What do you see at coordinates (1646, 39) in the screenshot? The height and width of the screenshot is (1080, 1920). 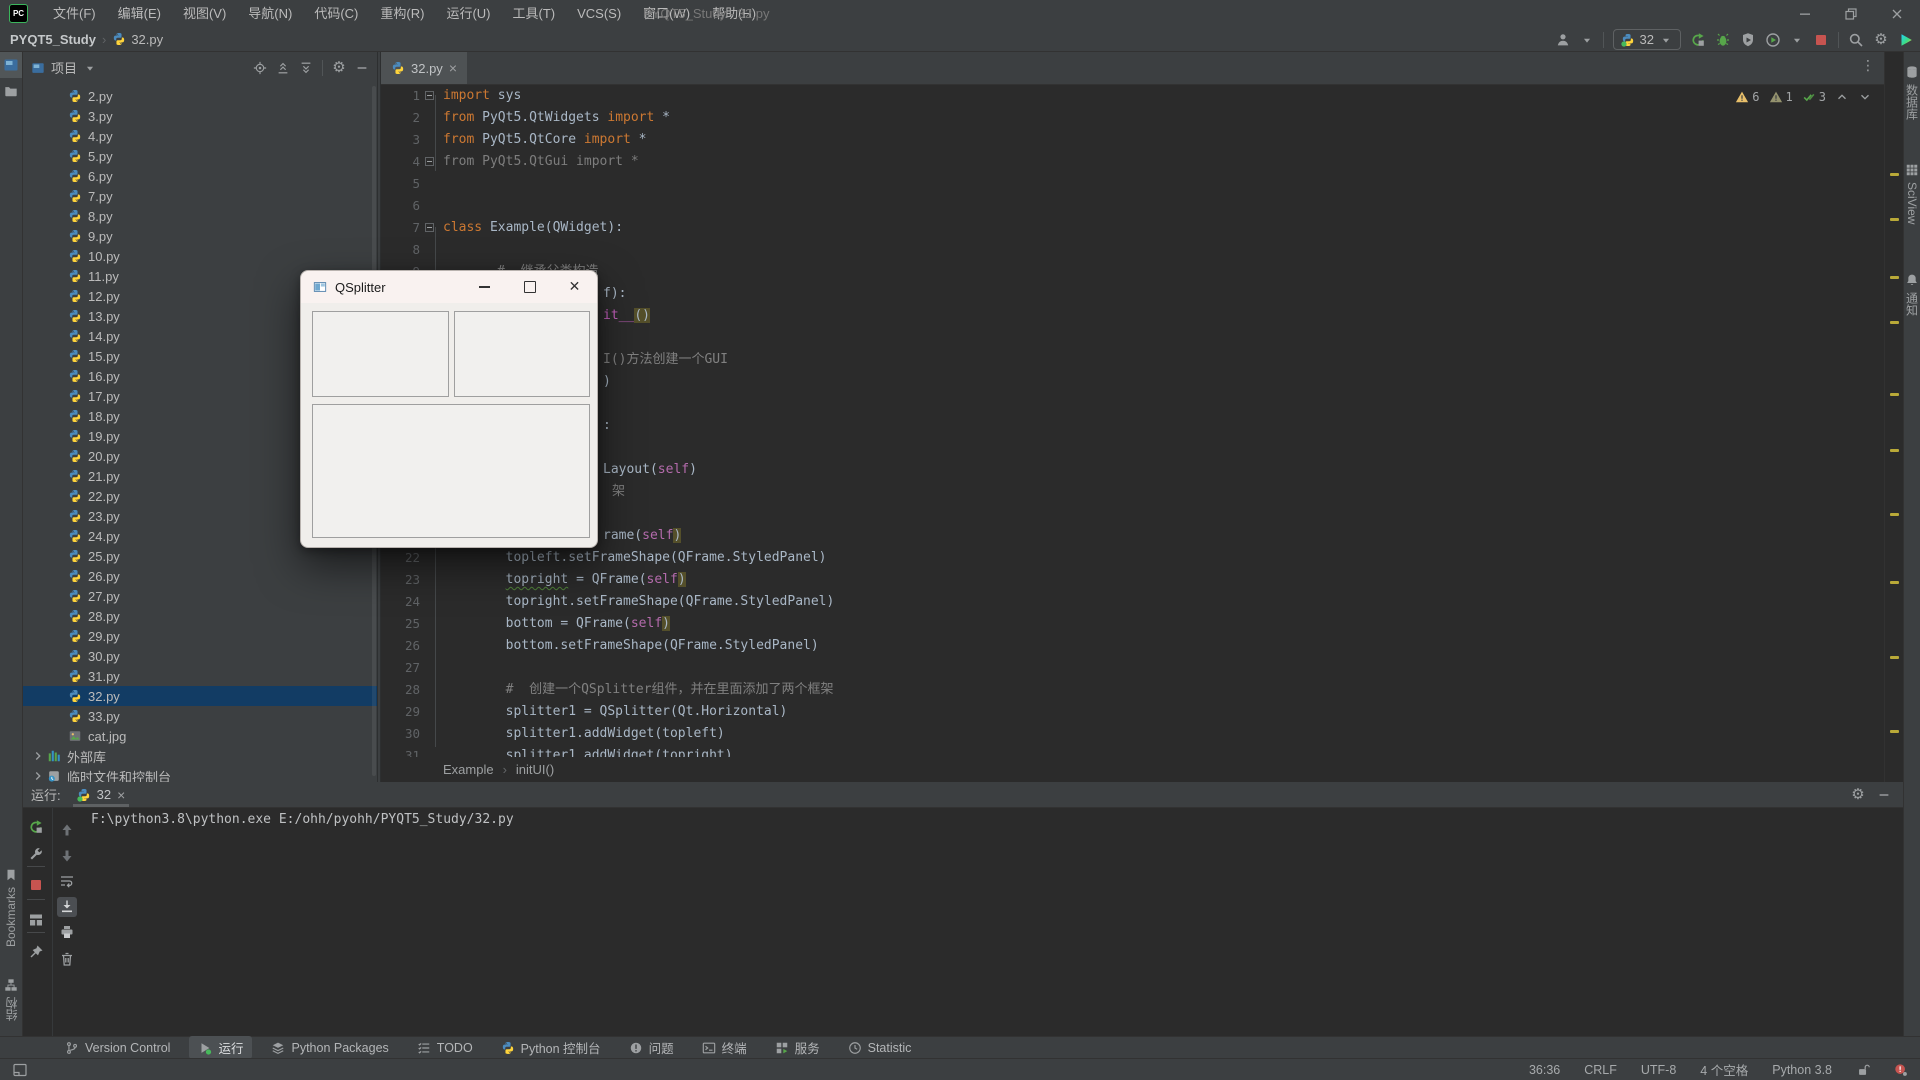 I see `run-configuration-select: 32` at bounding box center [1646, 39].